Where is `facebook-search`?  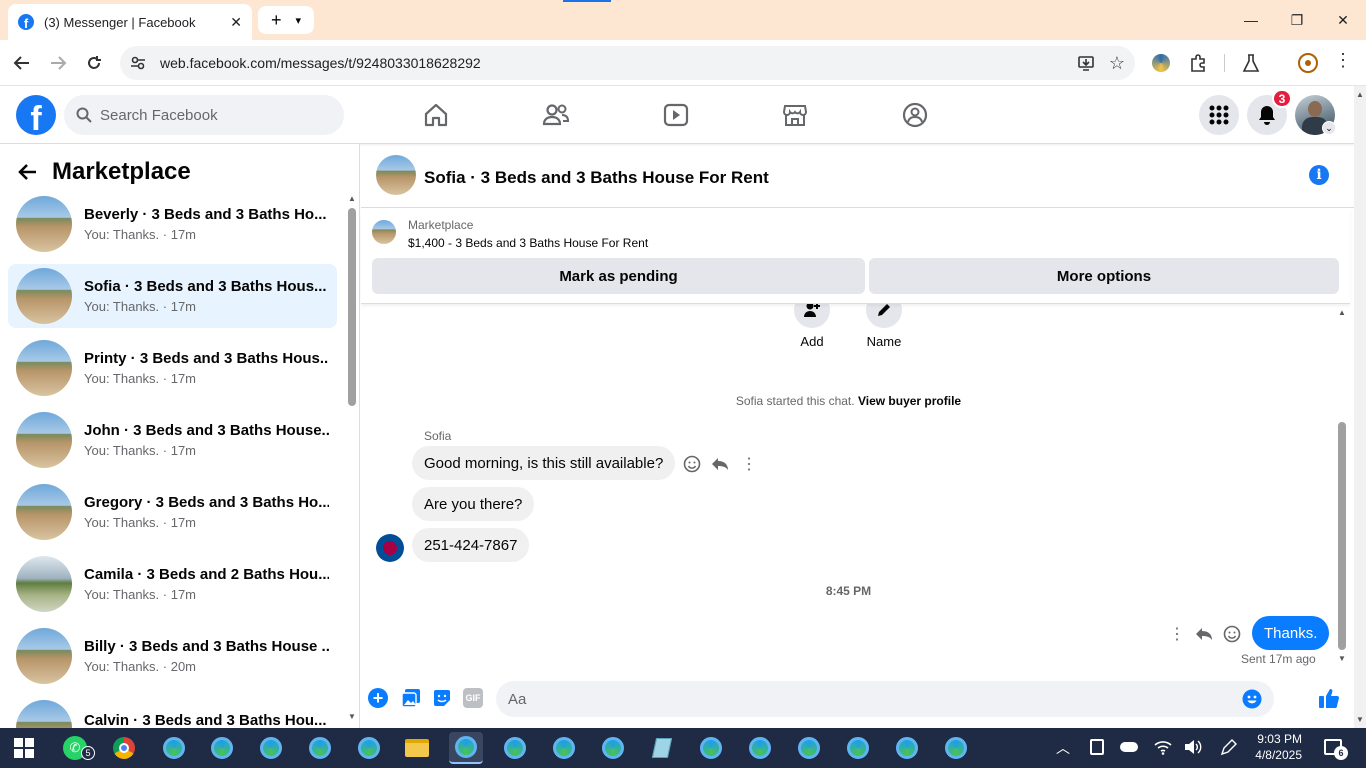 facebook-search is located at coordinates (204, 115).